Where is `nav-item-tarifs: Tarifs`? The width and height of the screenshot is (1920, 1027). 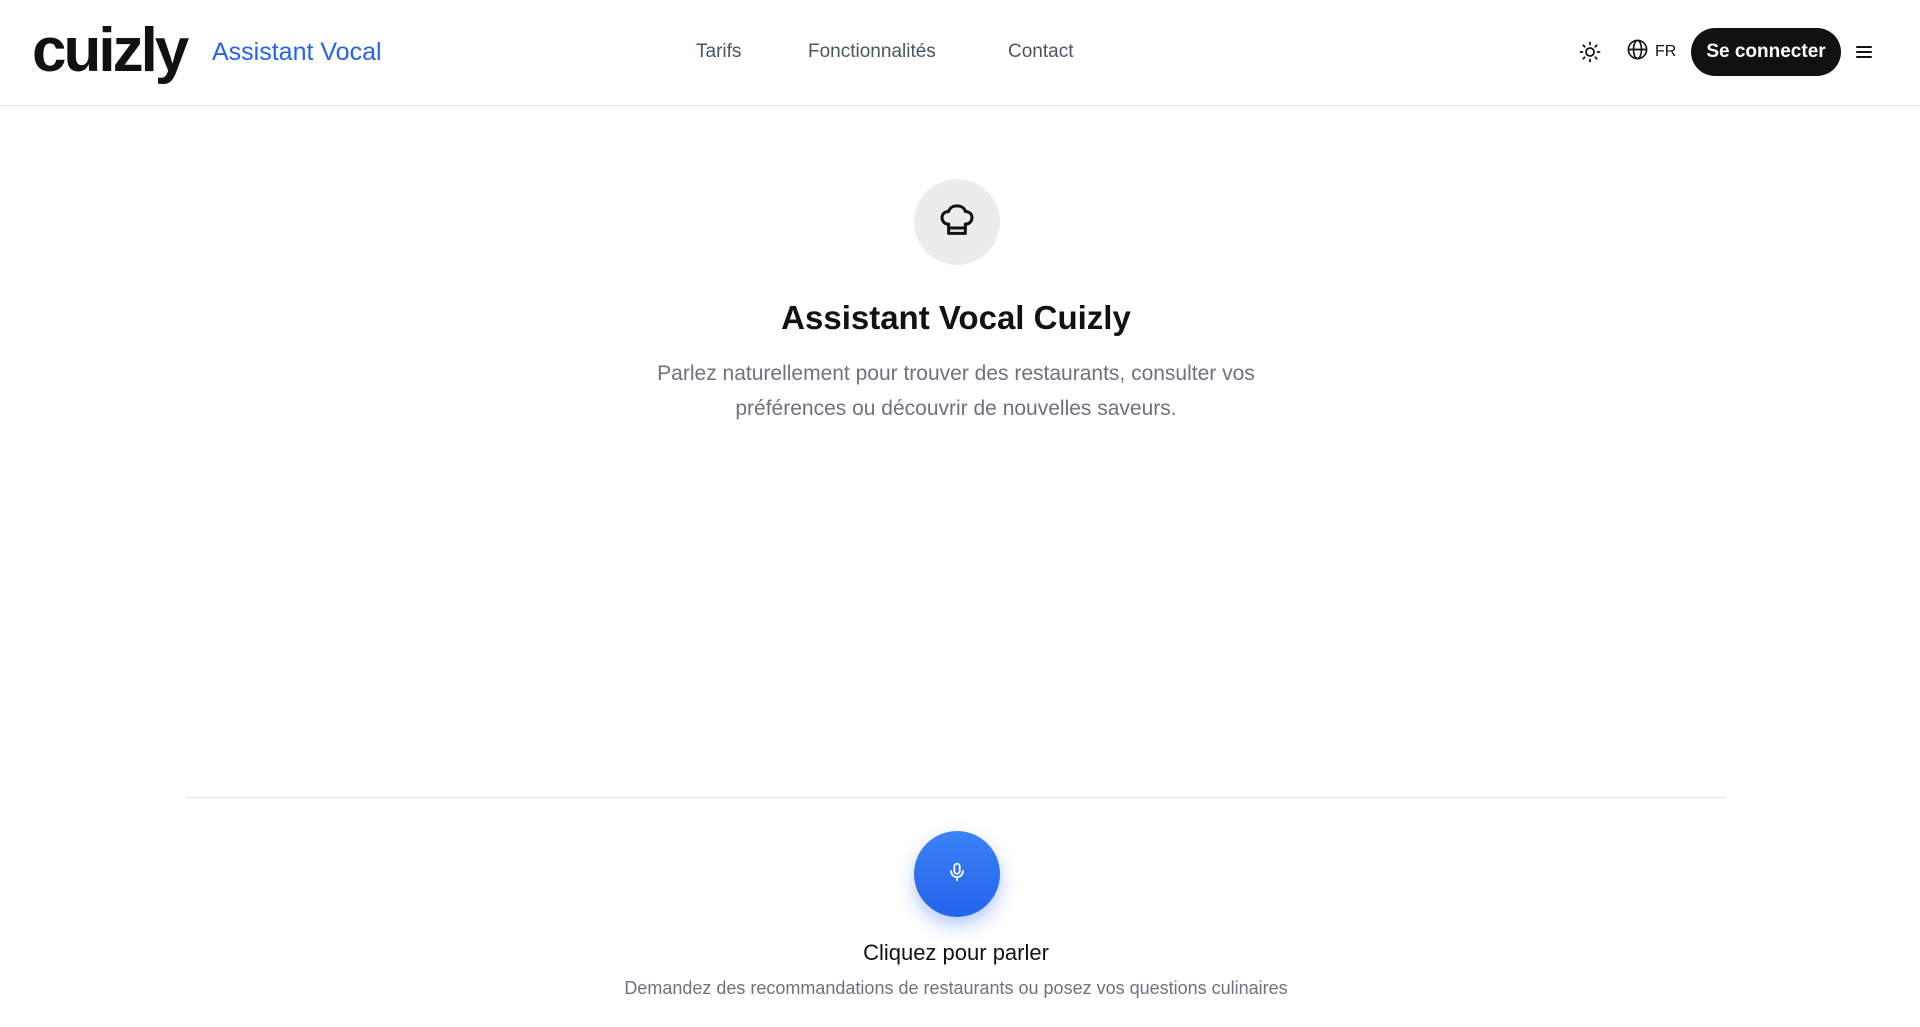
nav-item-tarifs: Tarifs is located at coordinates (718, 52).